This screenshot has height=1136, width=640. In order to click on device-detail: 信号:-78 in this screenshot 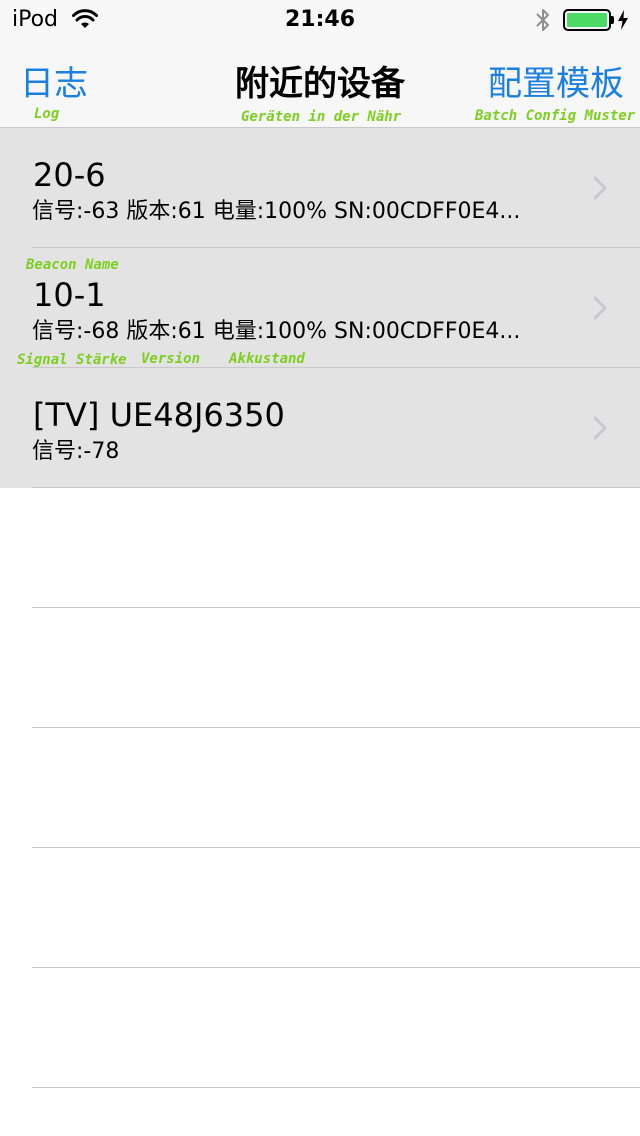, I will do `click(76, 451)`.